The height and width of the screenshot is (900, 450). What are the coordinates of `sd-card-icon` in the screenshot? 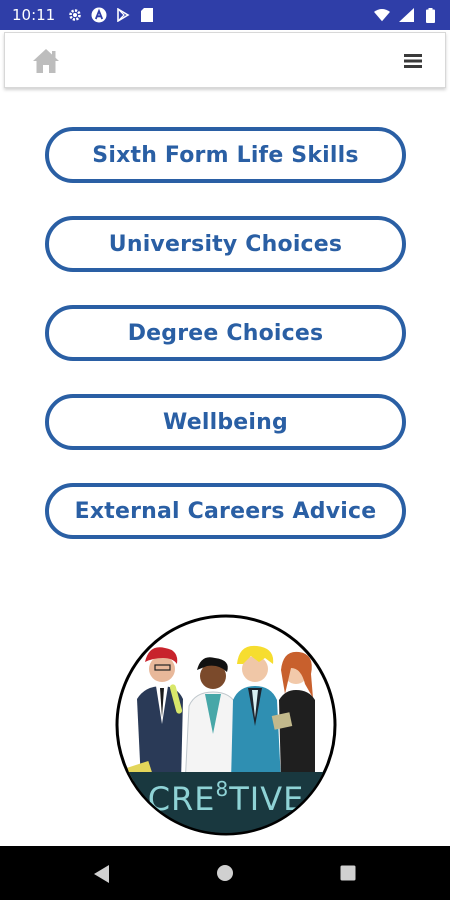 It's located at (147, 15).